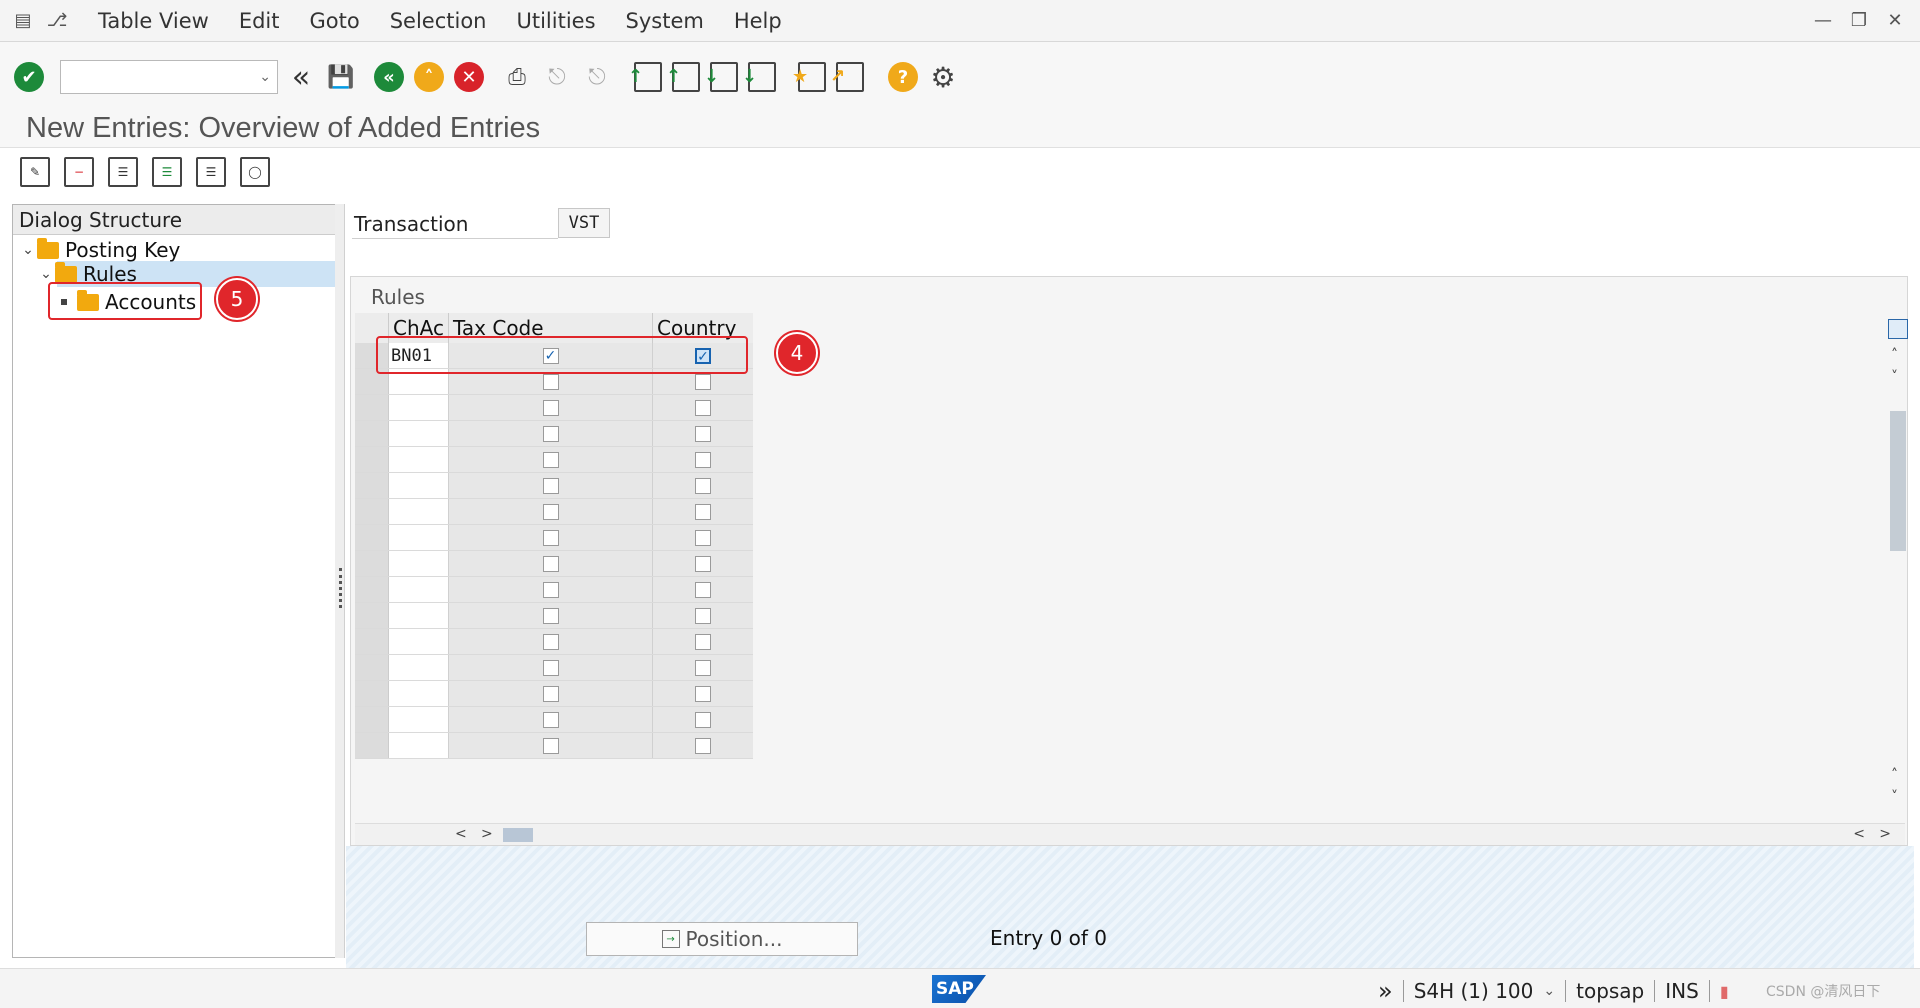 The image size is (1920, 1008). I want to click on scroll-right-icon: >, so click(487, 834).